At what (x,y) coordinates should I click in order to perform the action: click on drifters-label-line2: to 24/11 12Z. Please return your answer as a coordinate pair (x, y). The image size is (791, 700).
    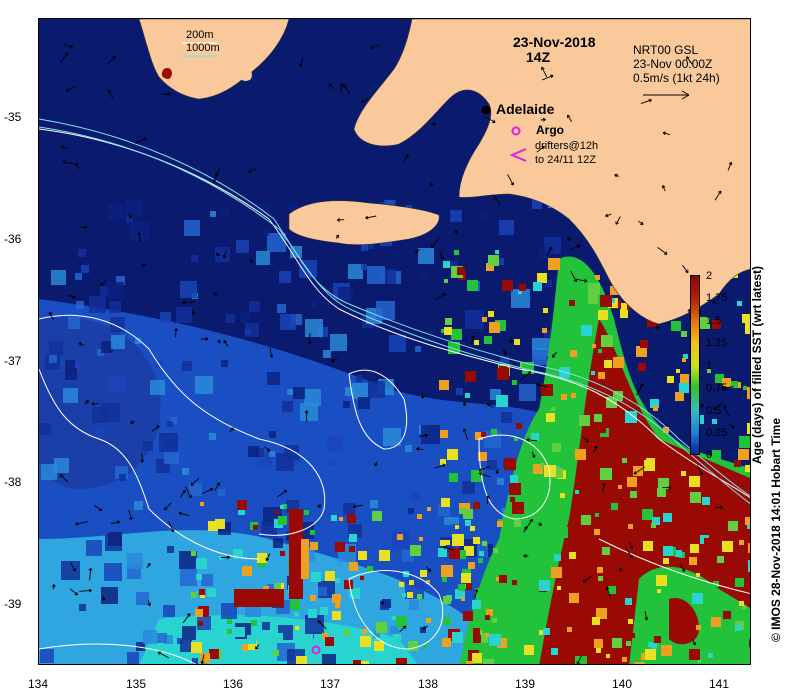
    Looking at the image, I should click on (565, 160).